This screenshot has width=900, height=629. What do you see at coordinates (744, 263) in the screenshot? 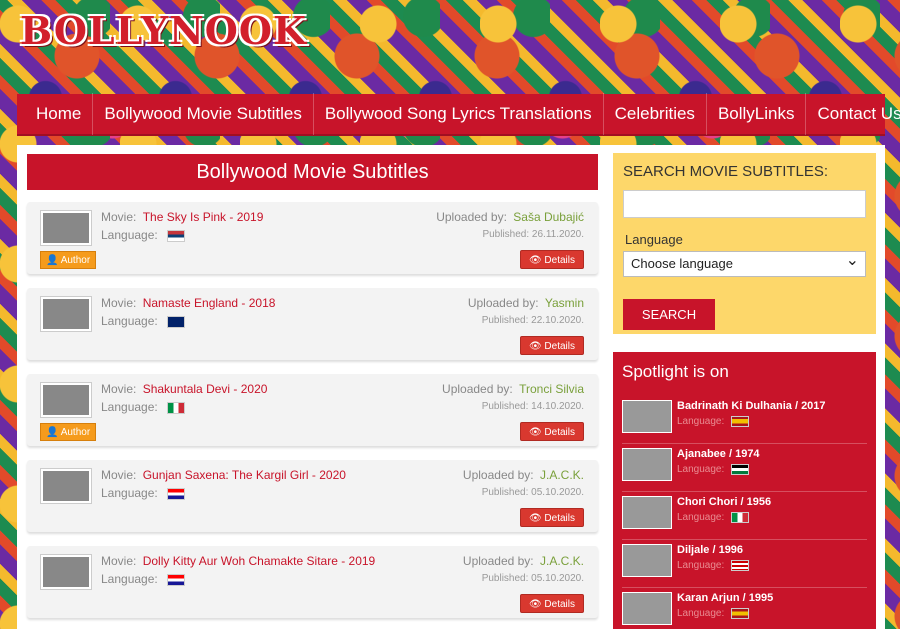
I see `language-select: Choose language` at bounding box center [744, 263].